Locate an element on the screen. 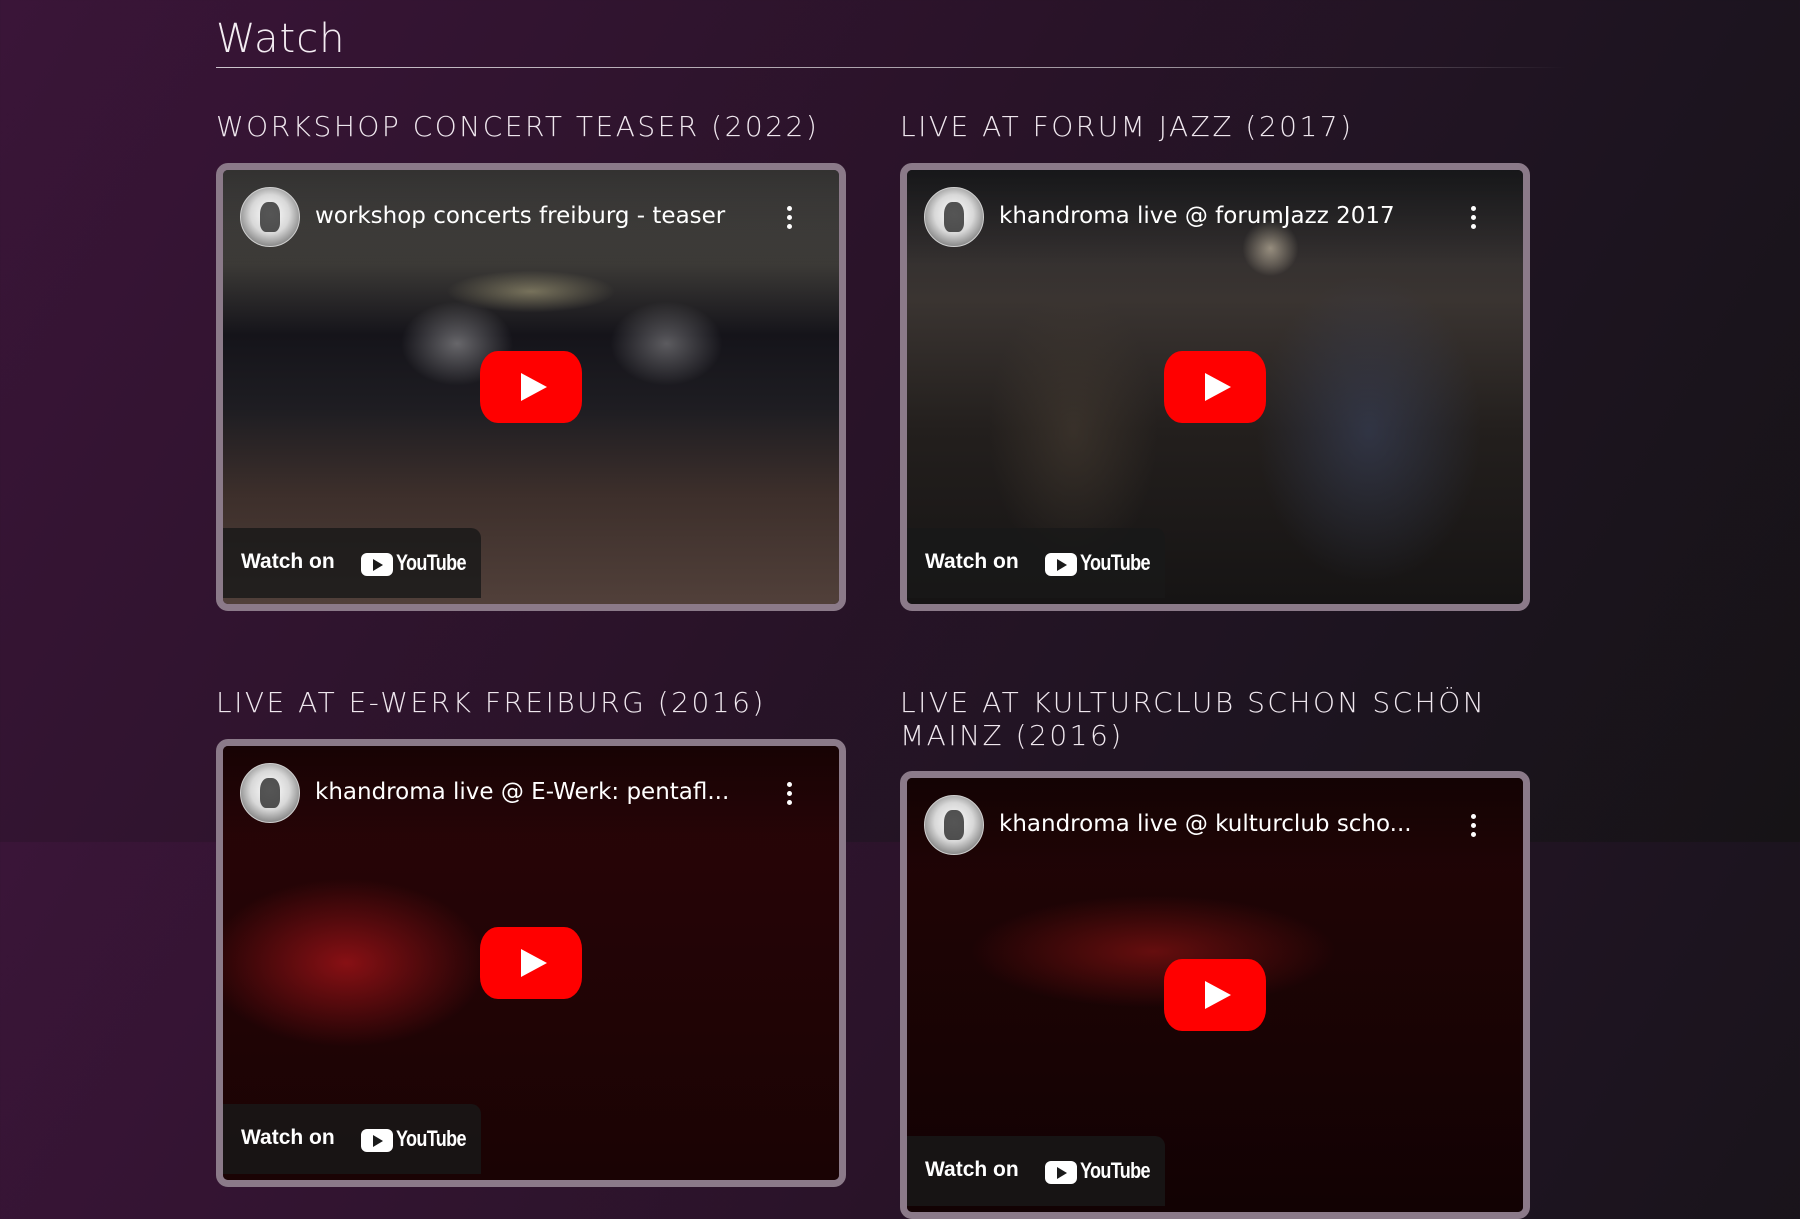 This screenshot has height=1219, width=1800. section-divider is located at coordinates (891, 67).